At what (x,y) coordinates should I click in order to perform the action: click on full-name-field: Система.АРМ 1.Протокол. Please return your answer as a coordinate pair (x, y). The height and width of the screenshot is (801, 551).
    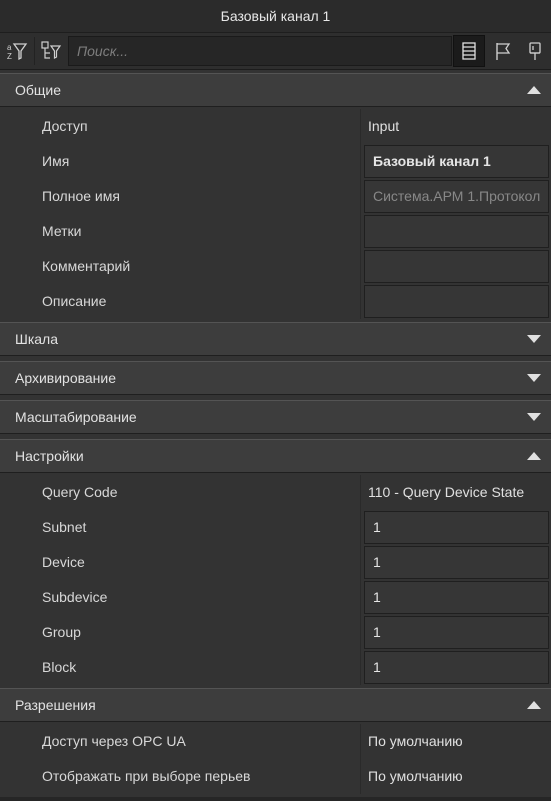
    Looking at the image, I should click on (456, 196).